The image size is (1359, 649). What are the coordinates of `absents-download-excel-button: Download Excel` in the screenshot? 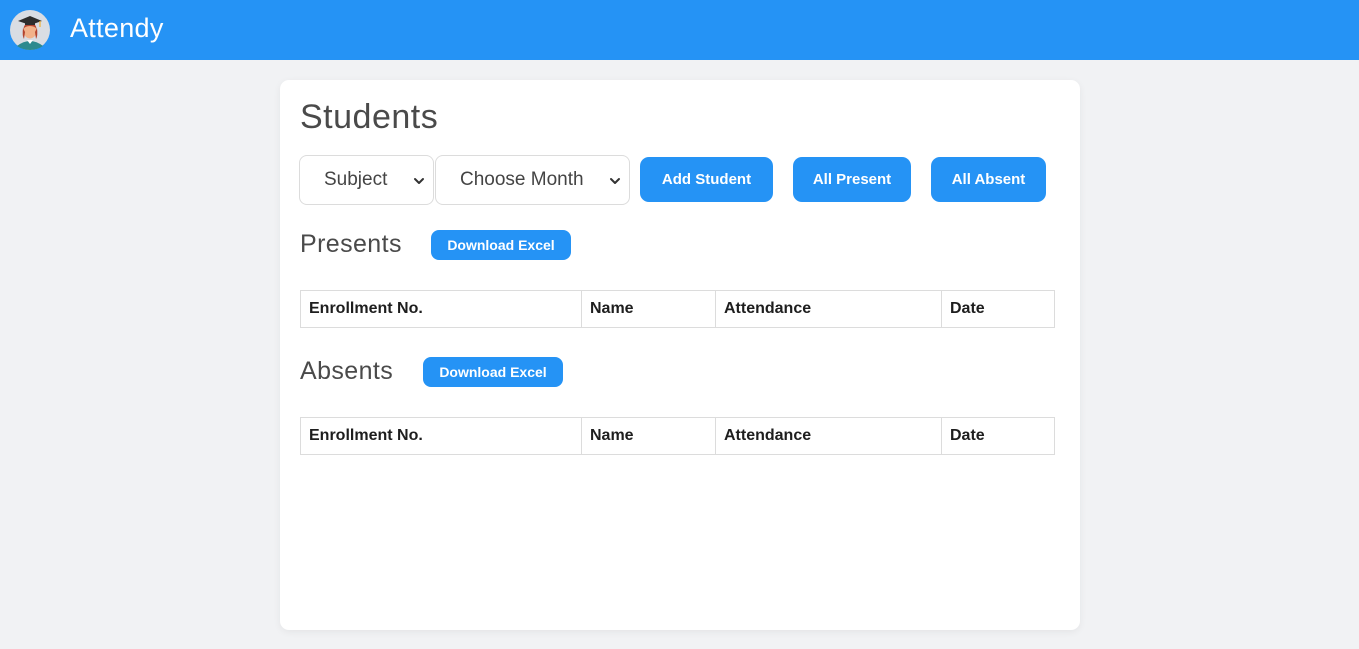 It's located at (493, 372).